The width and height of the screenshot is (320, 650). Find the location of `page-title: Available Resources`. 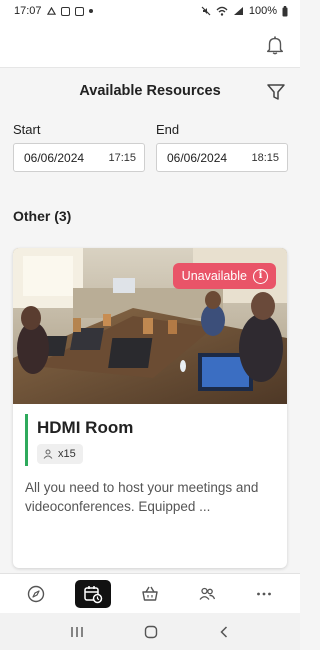

page-title: Available Resources is located at coordinates (150, 91).